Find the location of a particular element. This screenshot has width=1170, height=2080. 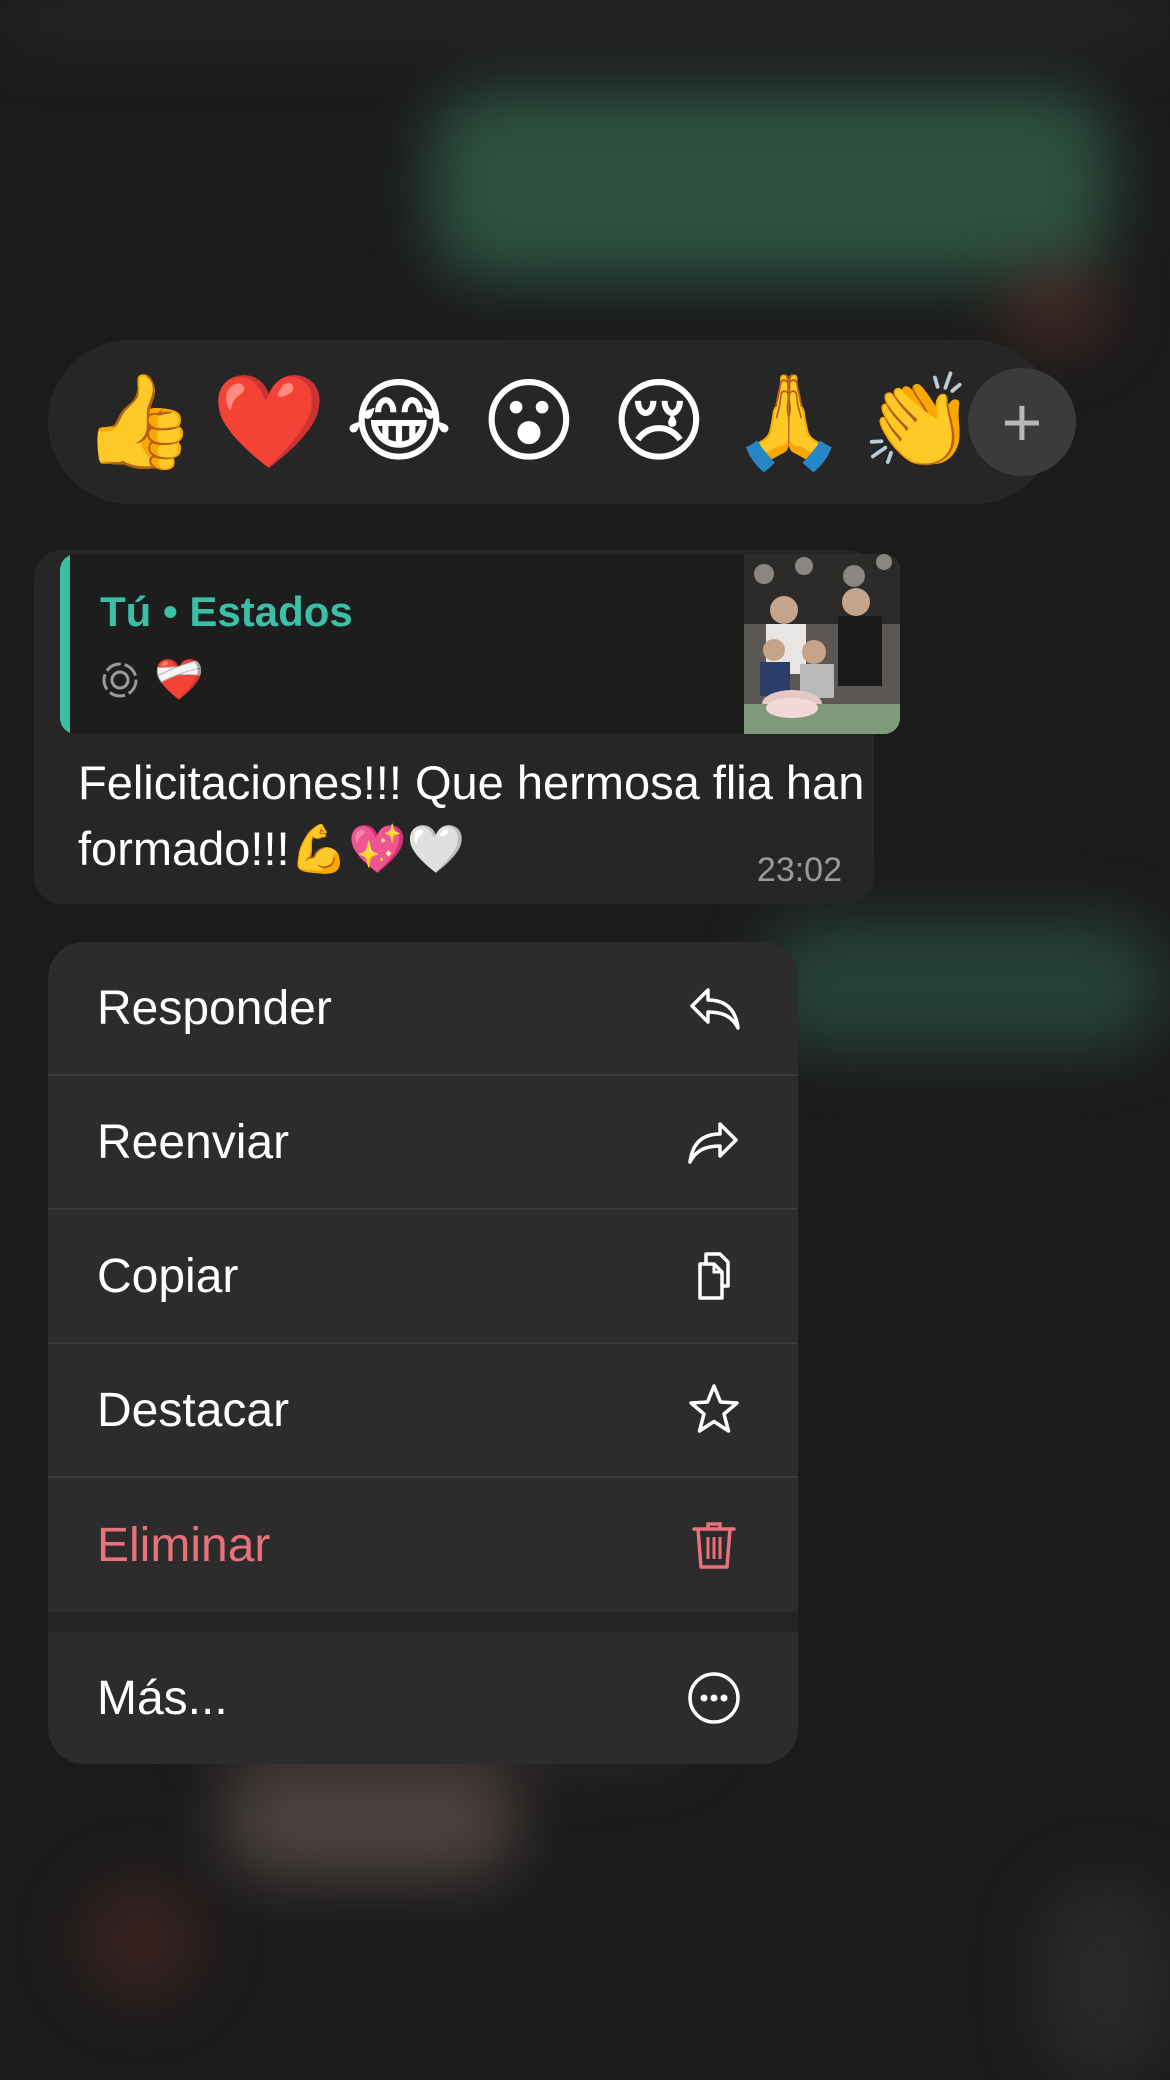

copy-icon is located at coordinates (714, 1276).